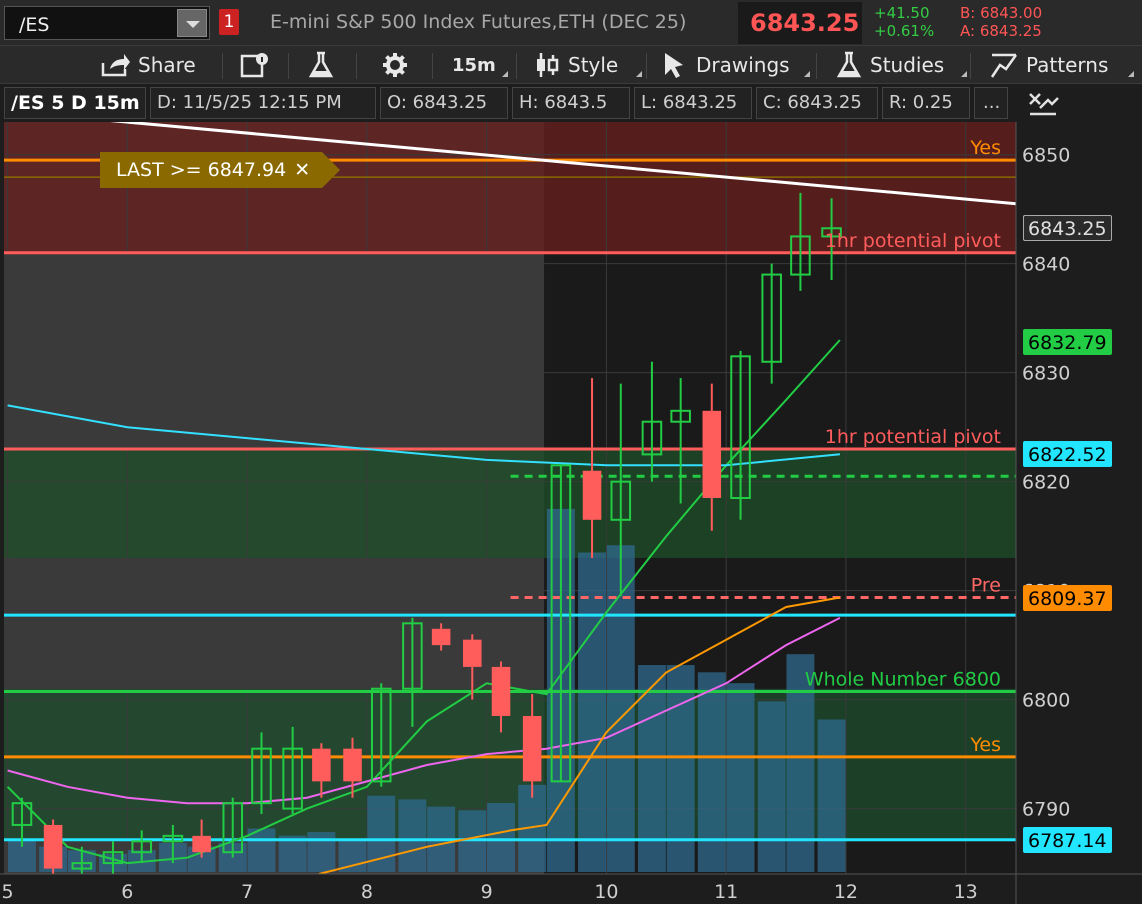  What do you see at coordinates (399, 65) in the screenshot?
I see `settings-button` at bounding box center [399, 65].